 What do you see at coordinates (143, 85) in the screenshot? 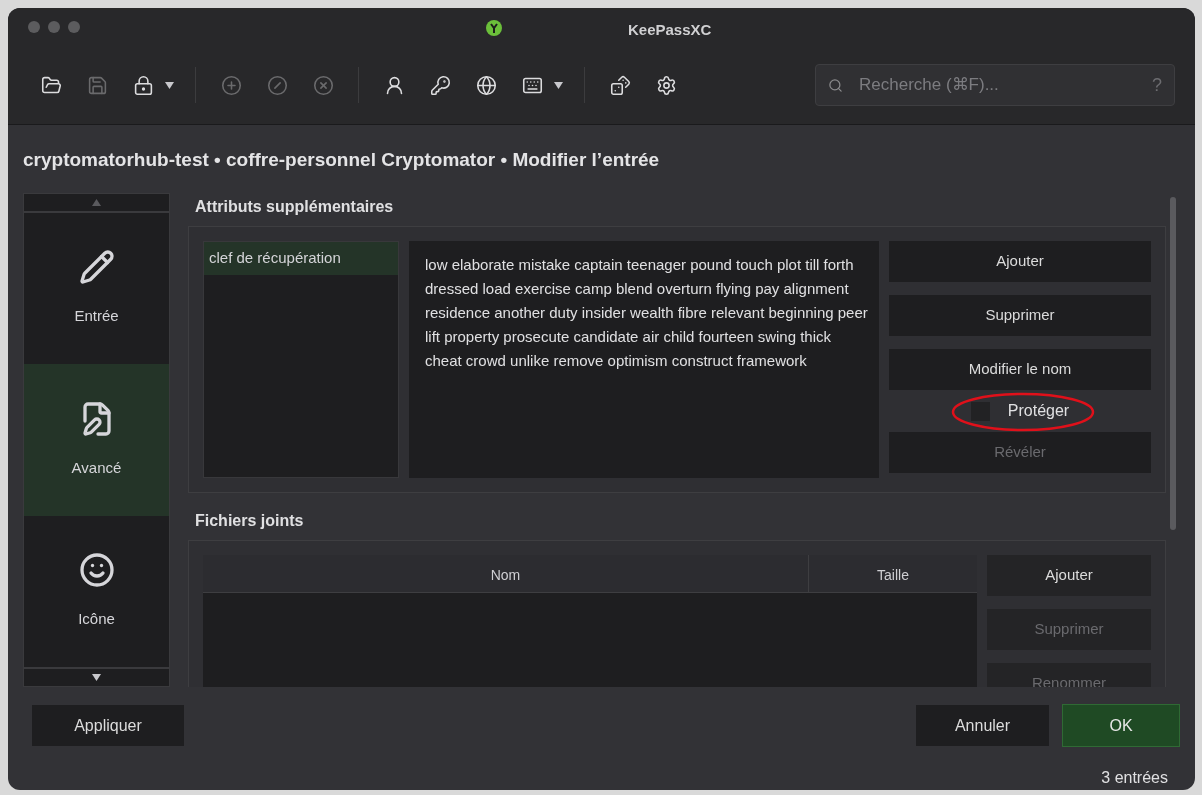
I see `lock-icon` at bounding box center [143, 85].